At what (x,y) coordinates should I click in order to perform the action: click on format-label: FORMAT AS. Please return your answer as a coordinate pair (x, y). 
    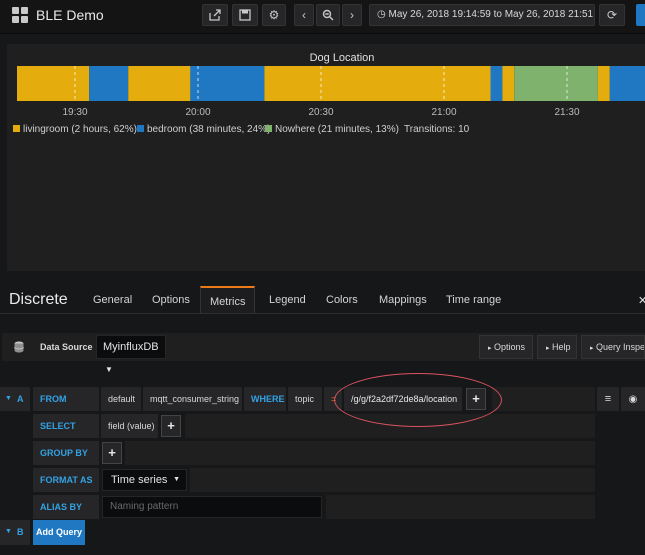
    Looking at the image, I should click on (66, 480).